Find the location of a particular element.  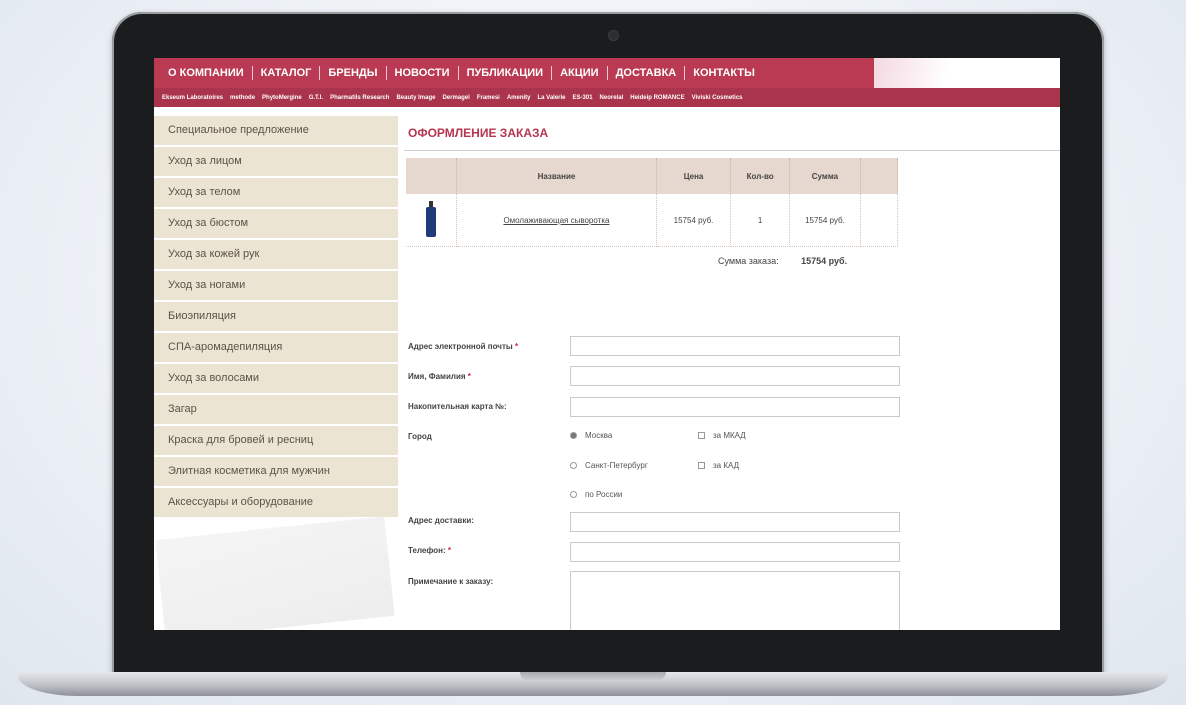

sidebar-item-body: Уход за телом is located at coordinates (276, 192).